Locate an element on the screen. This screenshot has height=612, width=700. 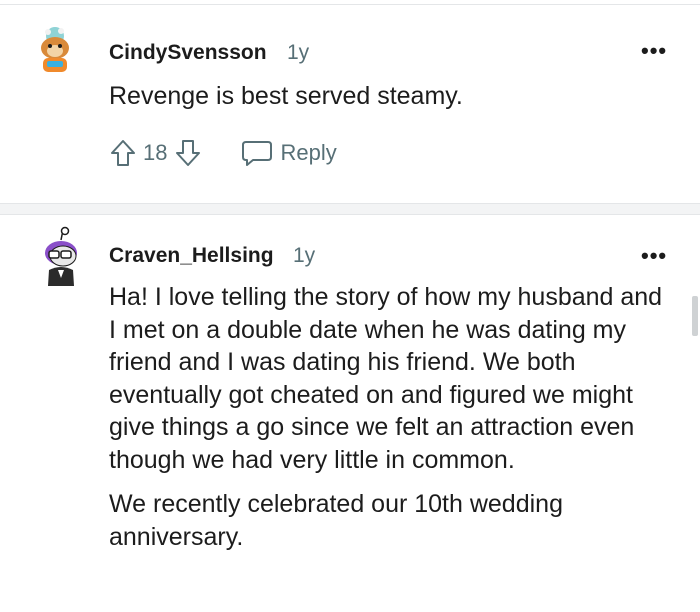
comment-body: Revenge is best served steamy. is located at coordinates (394, 96).